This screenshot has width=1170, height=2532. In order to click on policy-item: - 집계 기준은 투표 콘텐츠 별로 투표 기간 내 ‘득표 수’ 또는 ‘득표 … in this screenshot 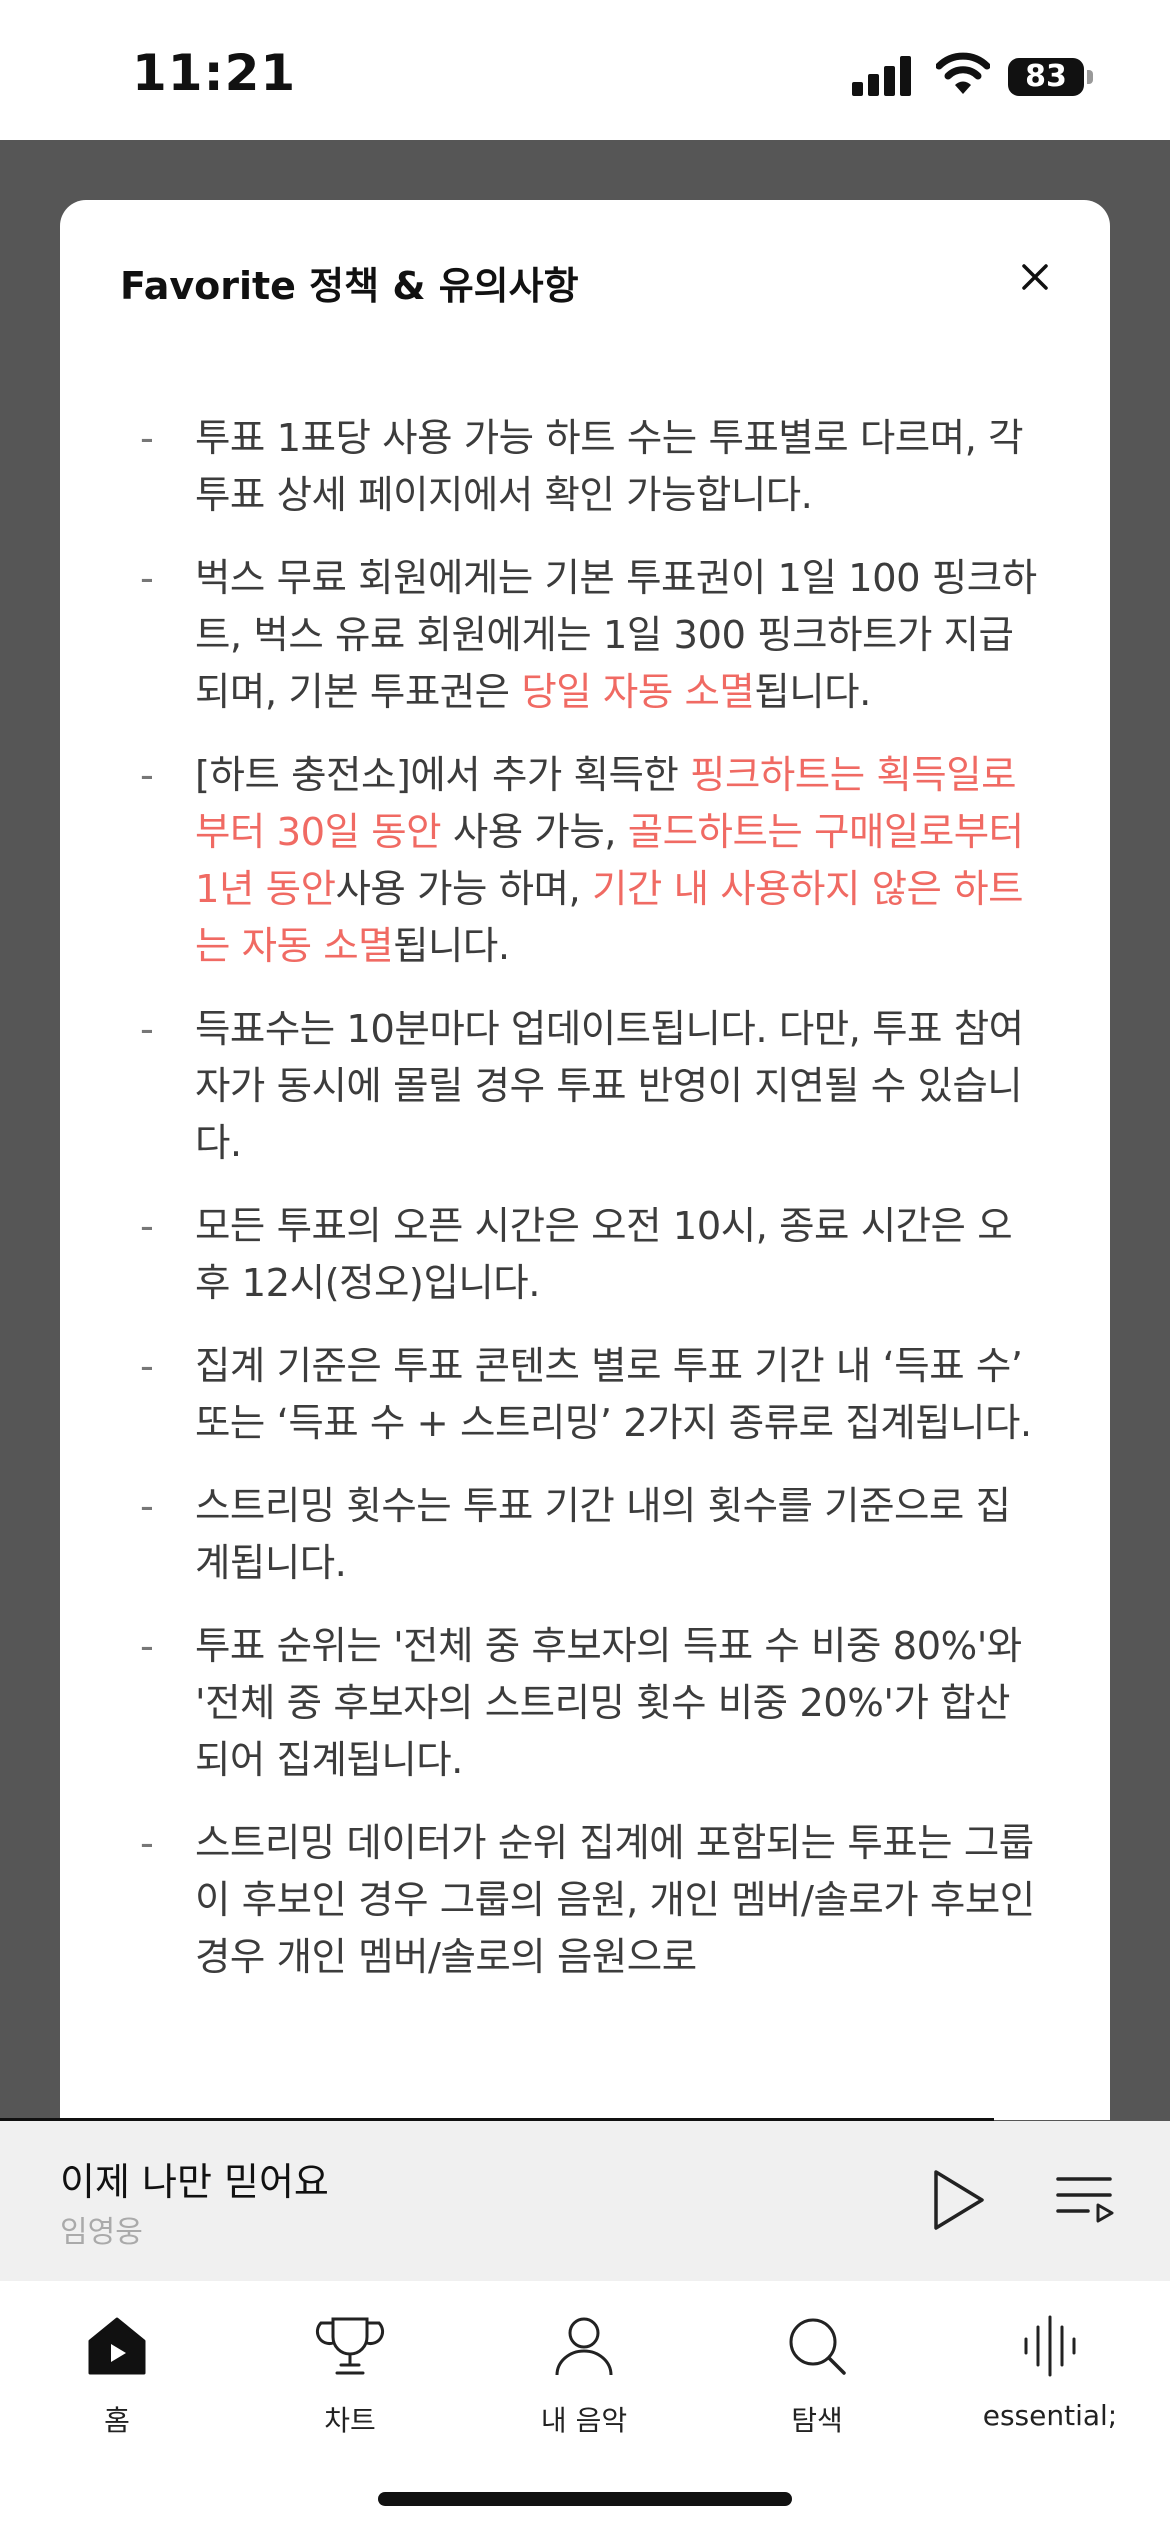, I will do `click(590, 1395)`.